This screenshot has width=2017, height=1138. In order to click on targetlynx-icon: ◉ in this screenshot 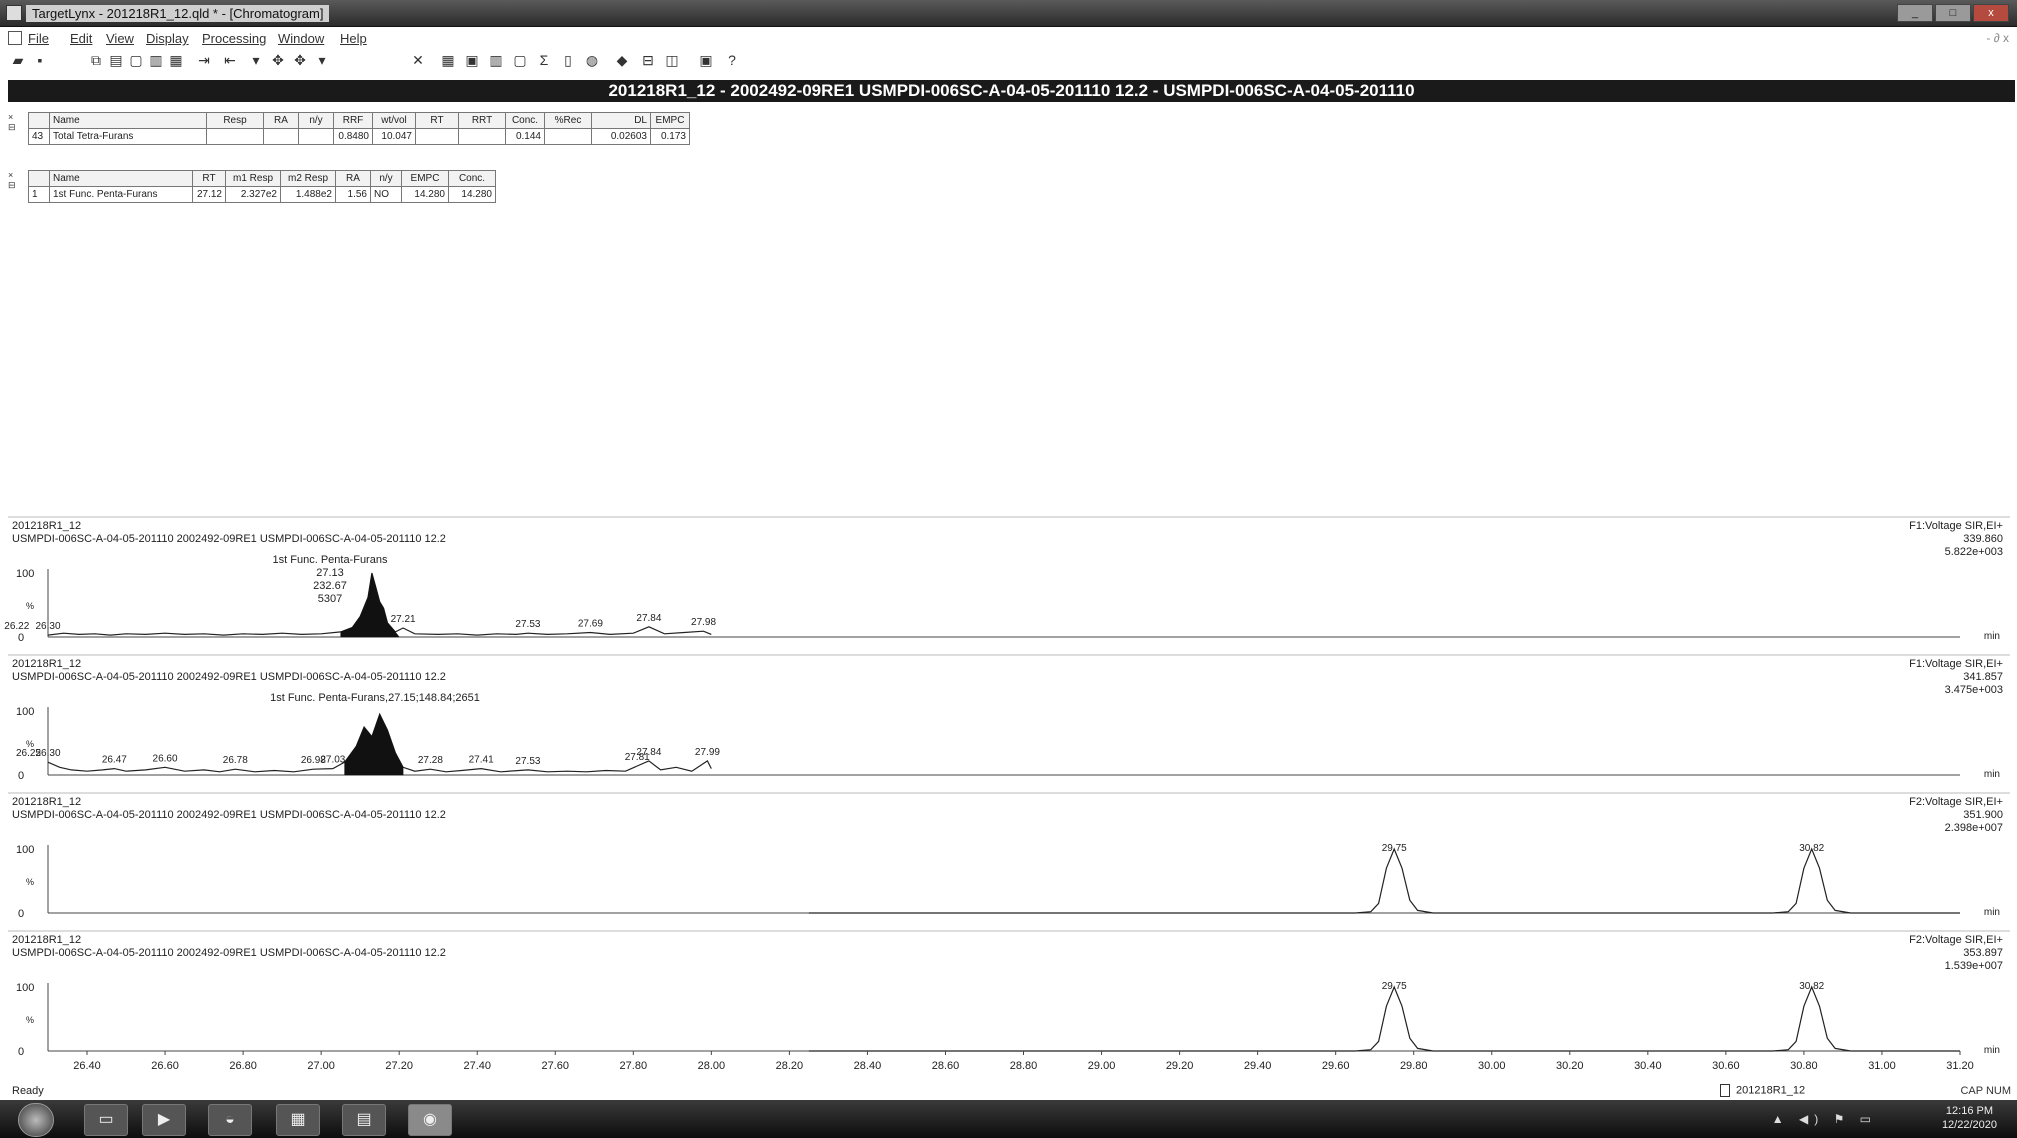, I will do `click(430, 1120)`.